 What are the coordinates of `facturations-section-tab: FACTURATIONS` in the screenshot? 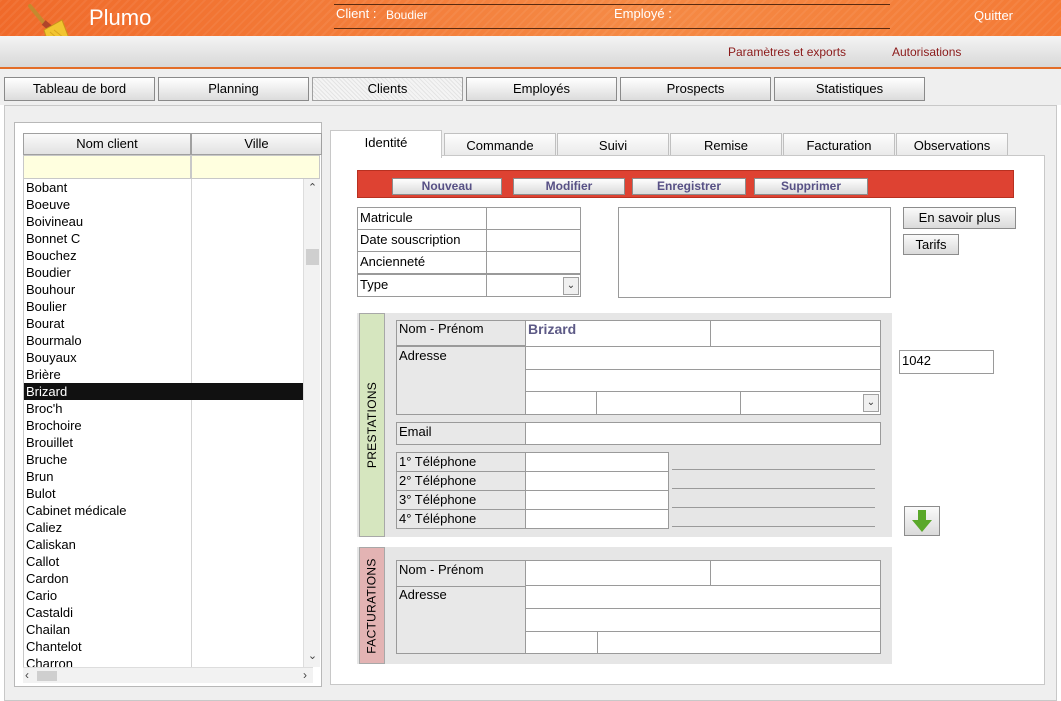 It's located at (372, 605).